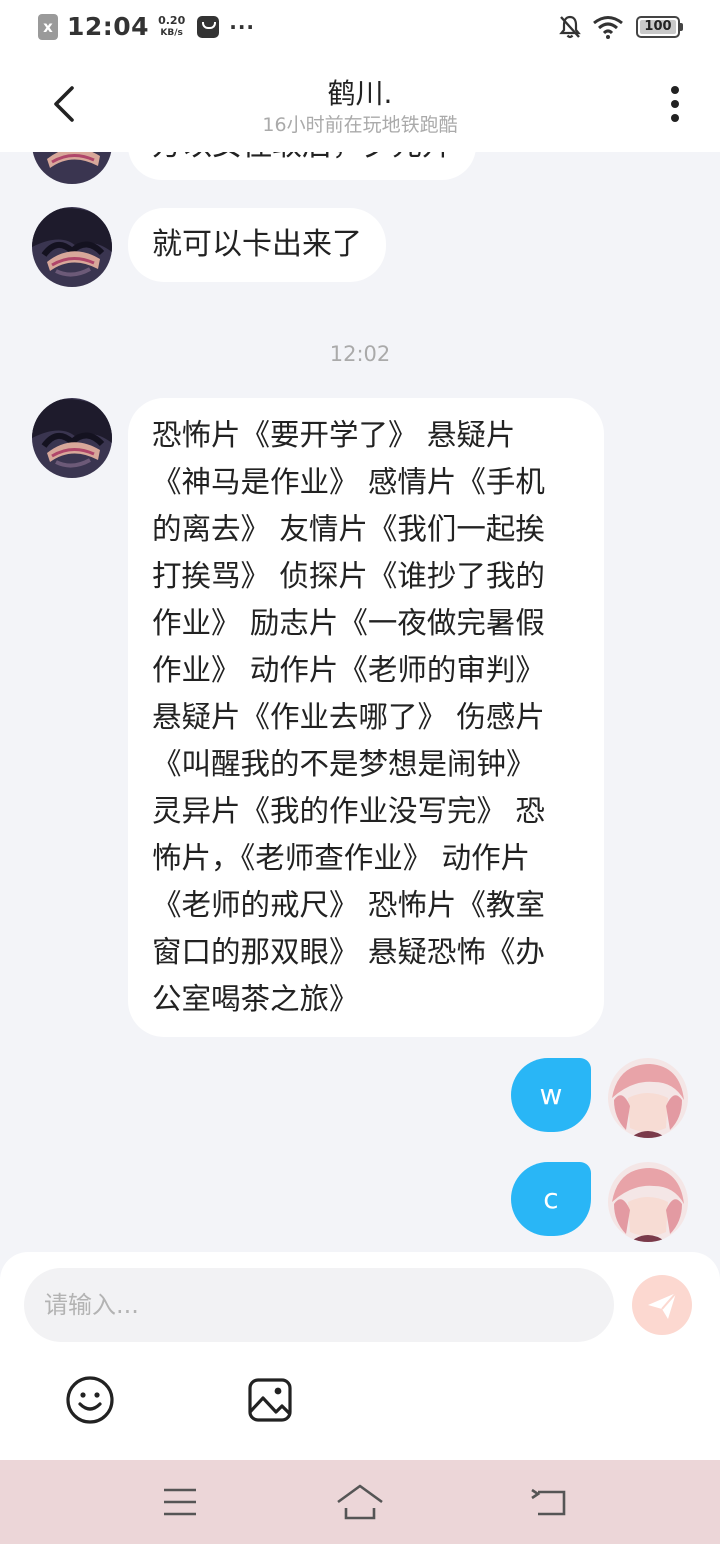 The image size is (720, 1544). I want to click on outgoing-message-bubble: c, so click(551, 1199).